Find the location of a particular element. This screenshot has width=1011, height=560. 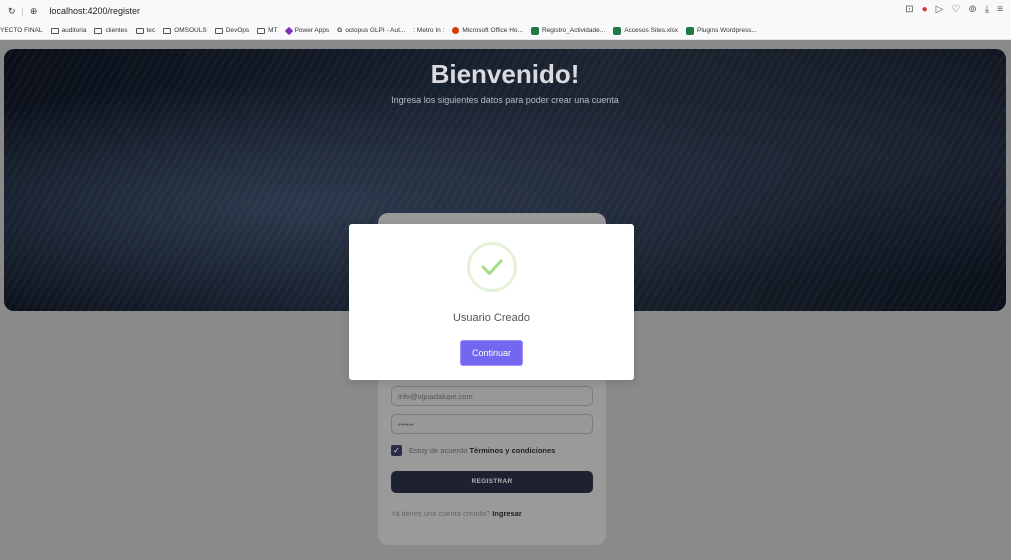

pocket-icon: ♡ is located at coordinates (955, 9).